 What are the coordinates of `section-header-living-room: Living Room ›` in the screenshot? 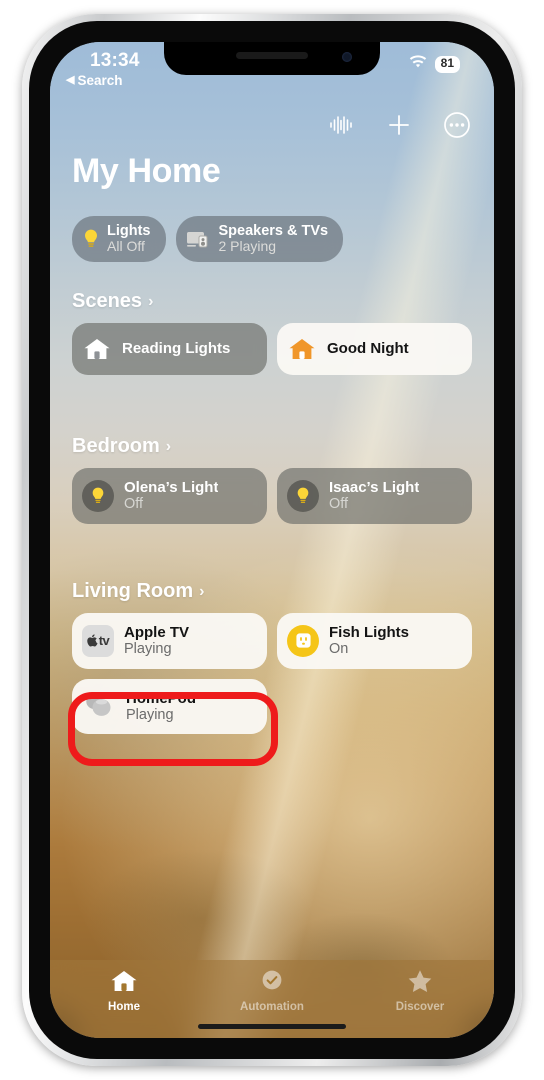 It's located at (272, 591).